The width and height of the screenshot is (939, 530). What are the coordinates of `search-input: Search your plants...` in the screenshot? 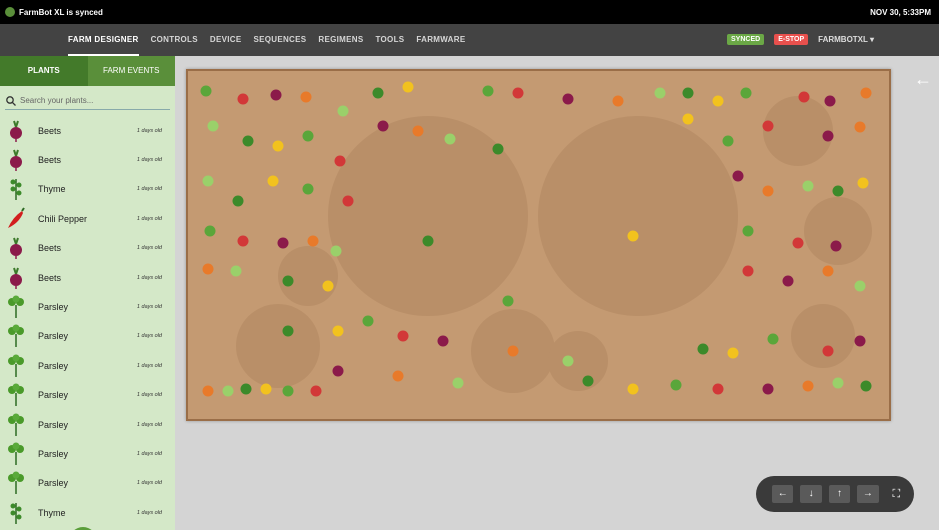 It's located at (56, 100).